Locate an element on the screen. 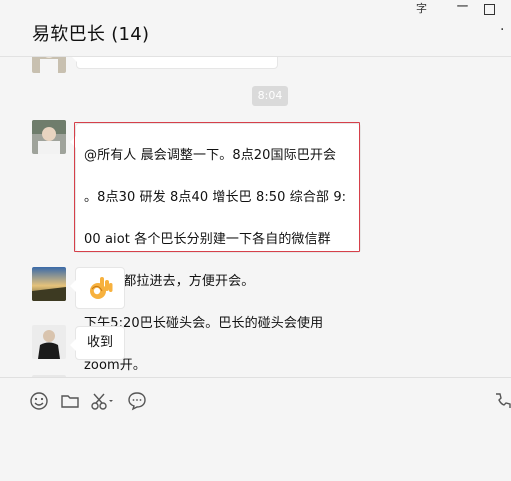  avatar-image-icon is located at coordinates (49, 65).